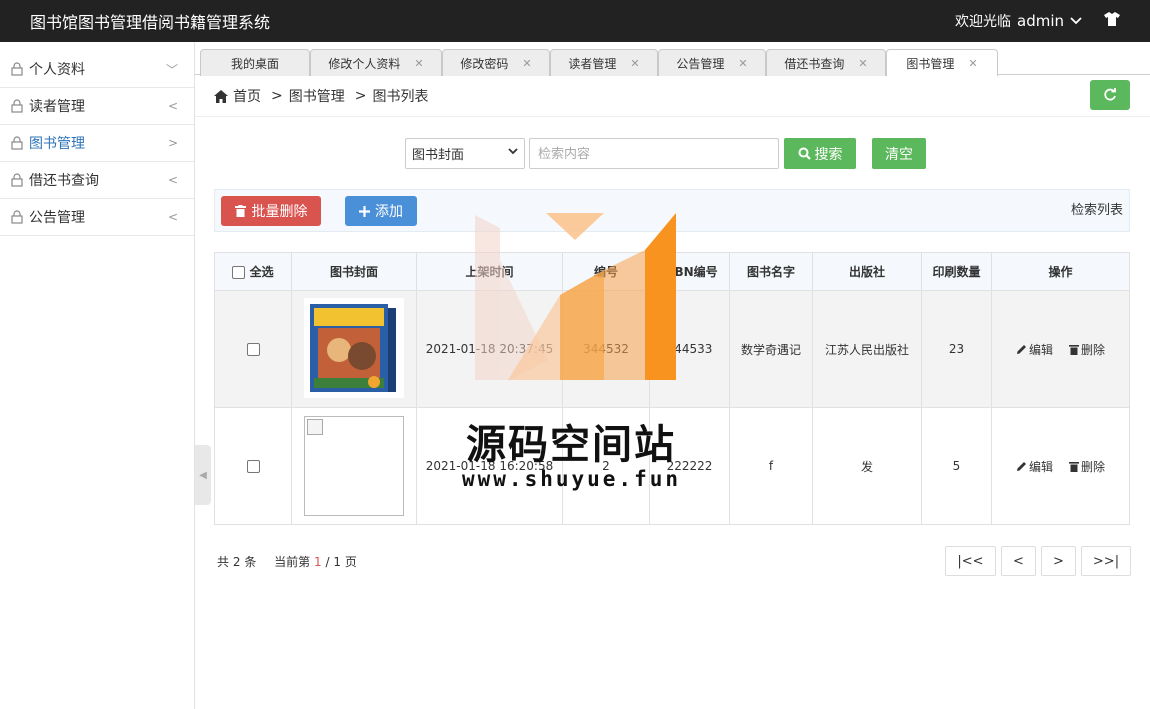 This screenshot has width=1150, height=709. Describe the element at coordinates (575, 21) in the screenshot. I see `top-header: 图书馆图书管理借阅书籍管理系统 欢迎光临 admin` at that location.